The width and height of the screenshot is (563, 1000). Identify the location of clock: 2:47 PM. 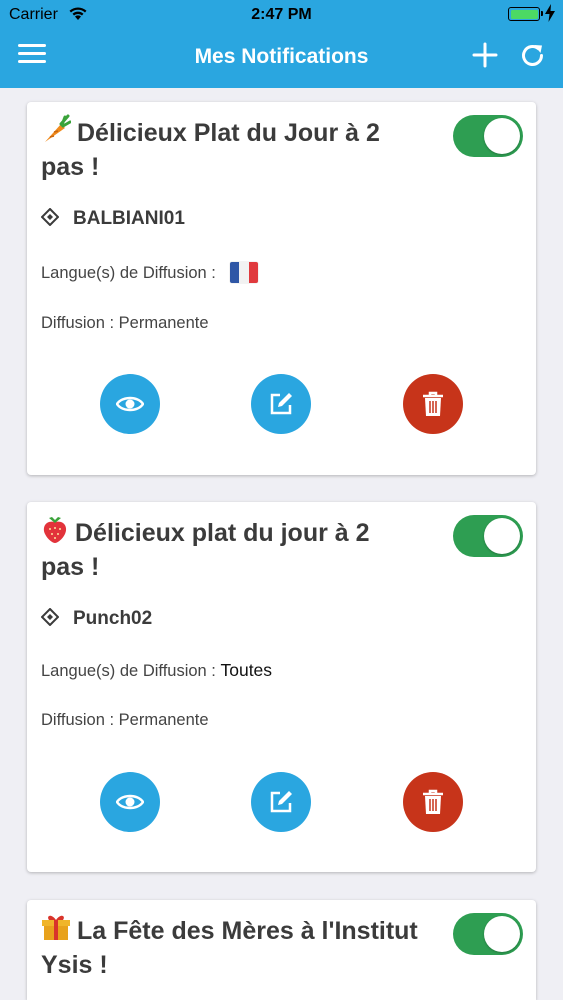
(281, 14).